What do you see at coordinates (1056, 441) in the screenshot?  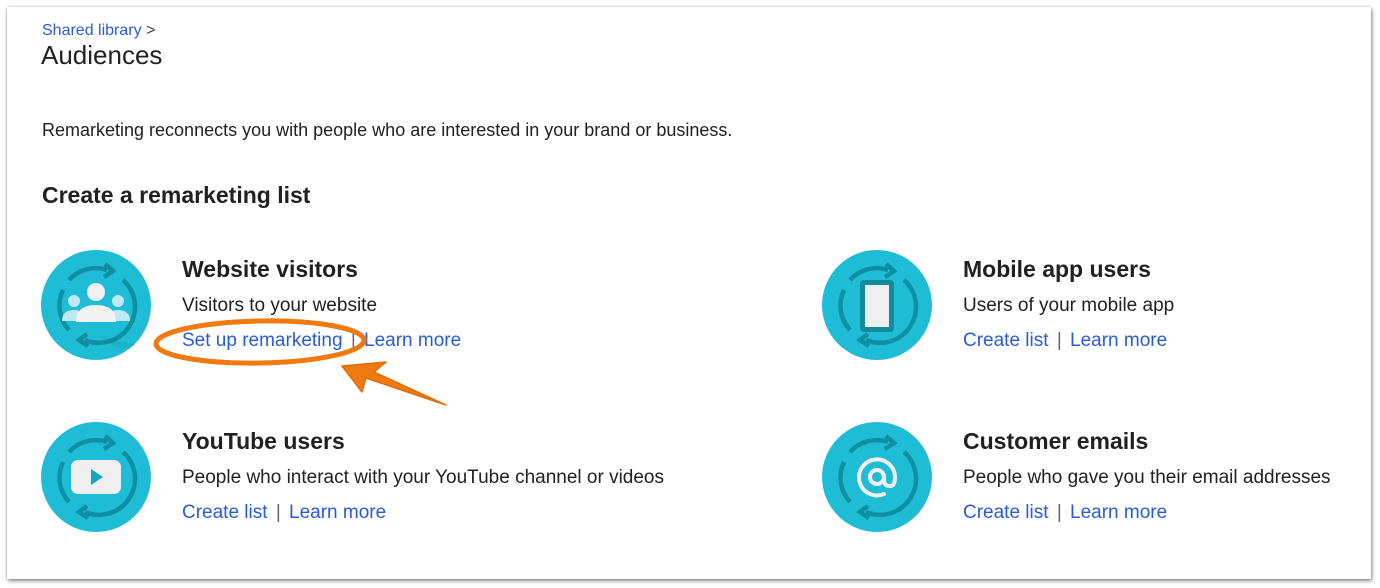 I see `tile-title: Customer emails` at bounding box center [1056, 441].